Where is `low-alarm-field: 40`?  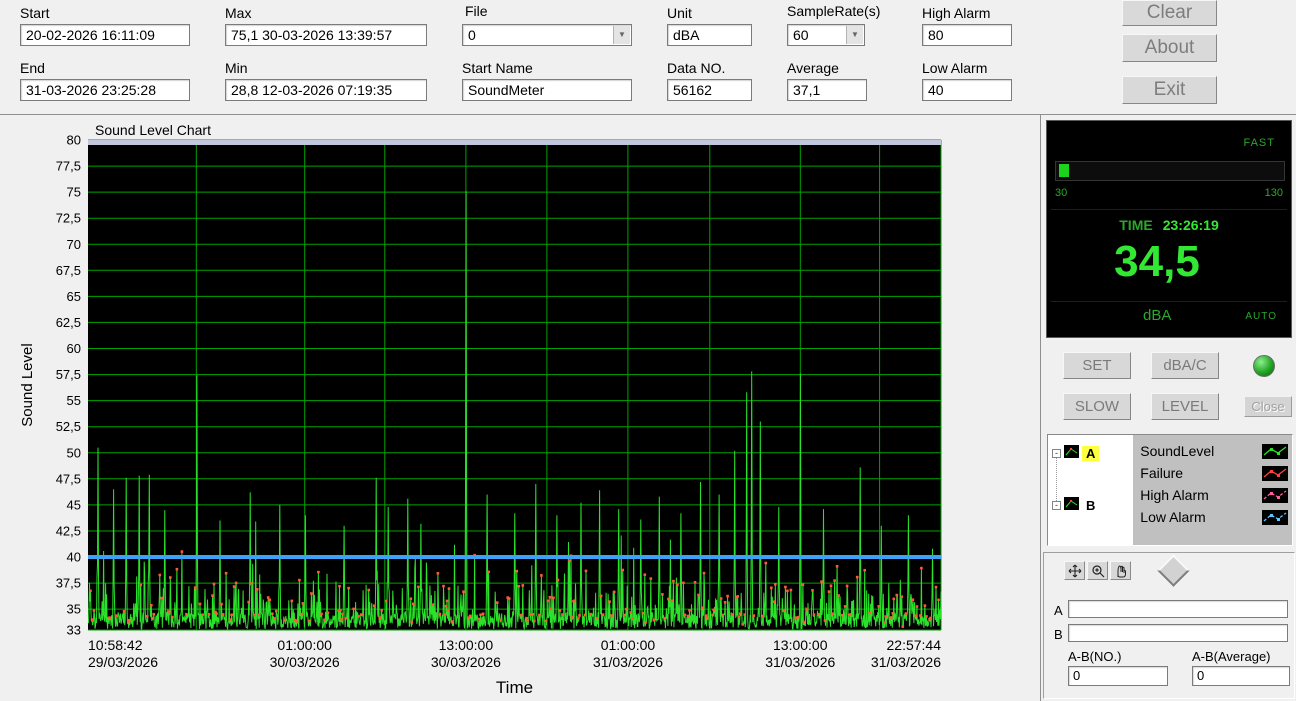 low-alarm-field: 40 is located at coordinates (967, 90).